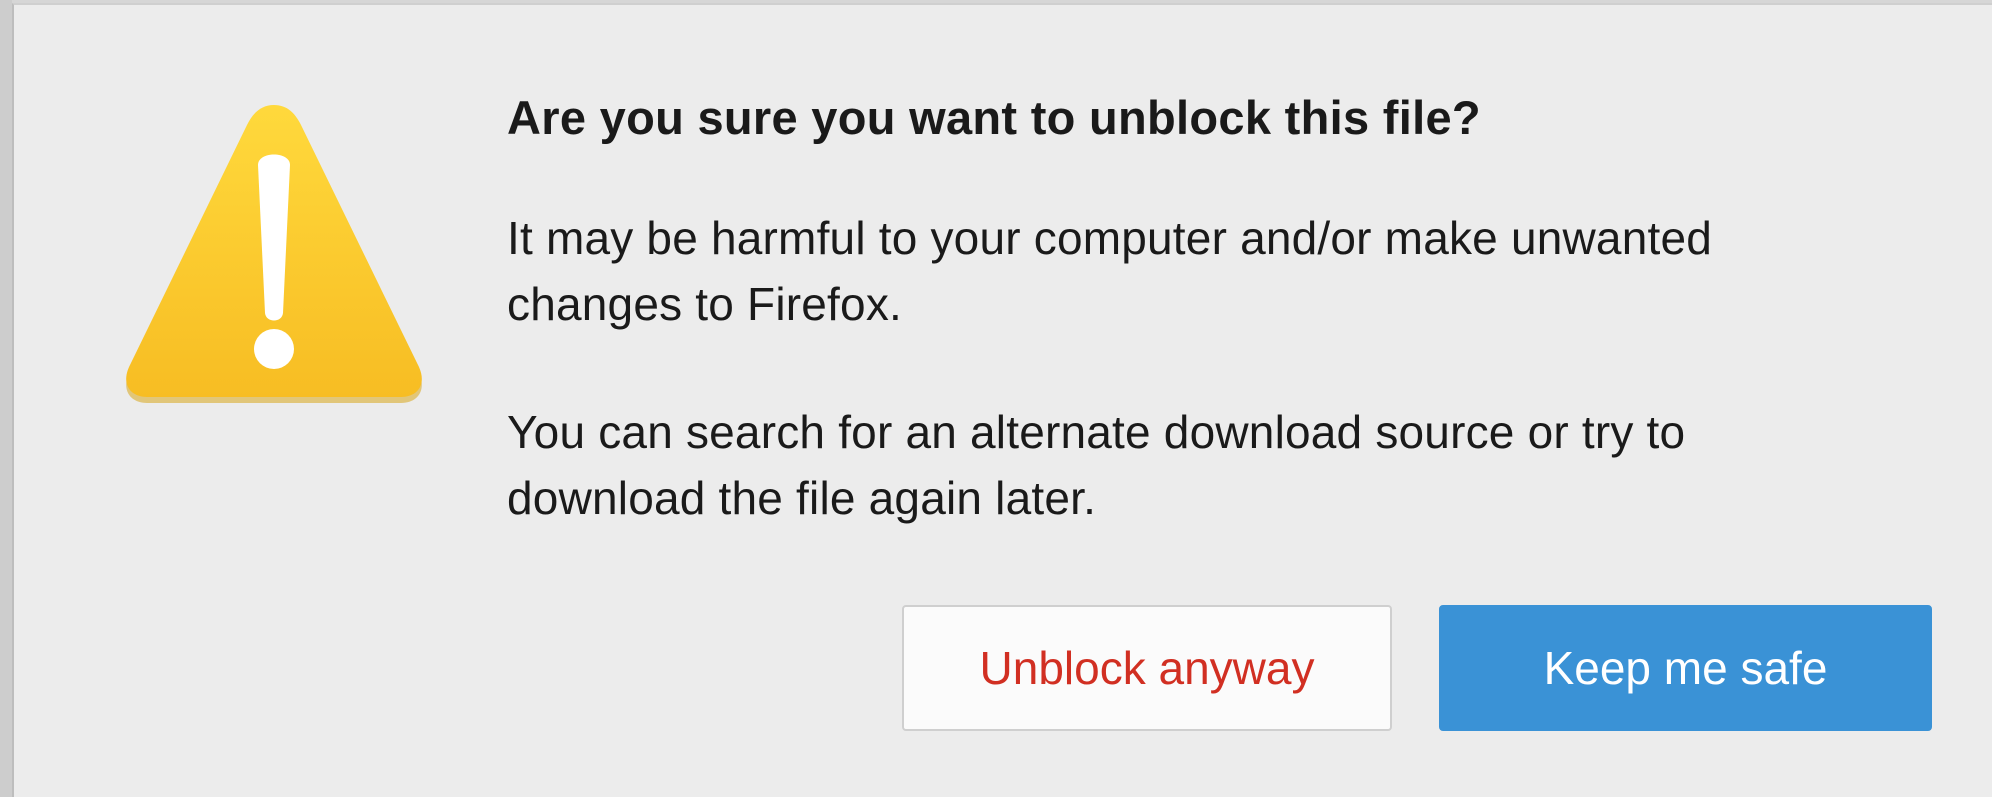 The width and height of the screenshot is (1992, 797). I want to click on warning-triangle-icon, so click(274, 254).